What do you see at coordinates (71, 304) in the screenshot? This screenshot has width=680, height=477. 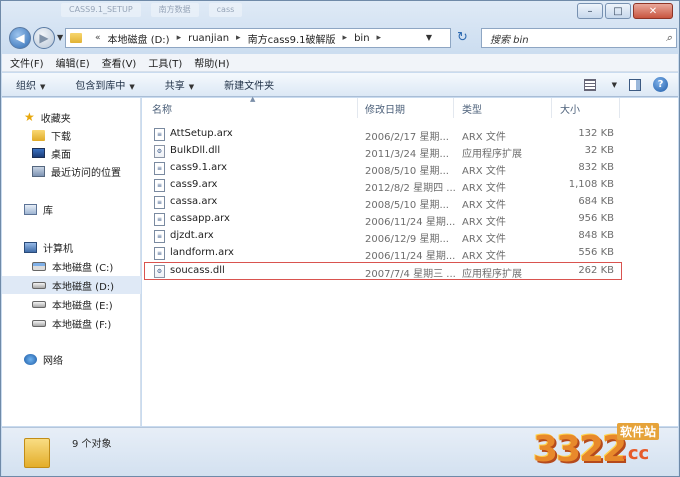 I see `nav-drive-e: 本地磁盘 (E:)` at bounding box center [71, 304].